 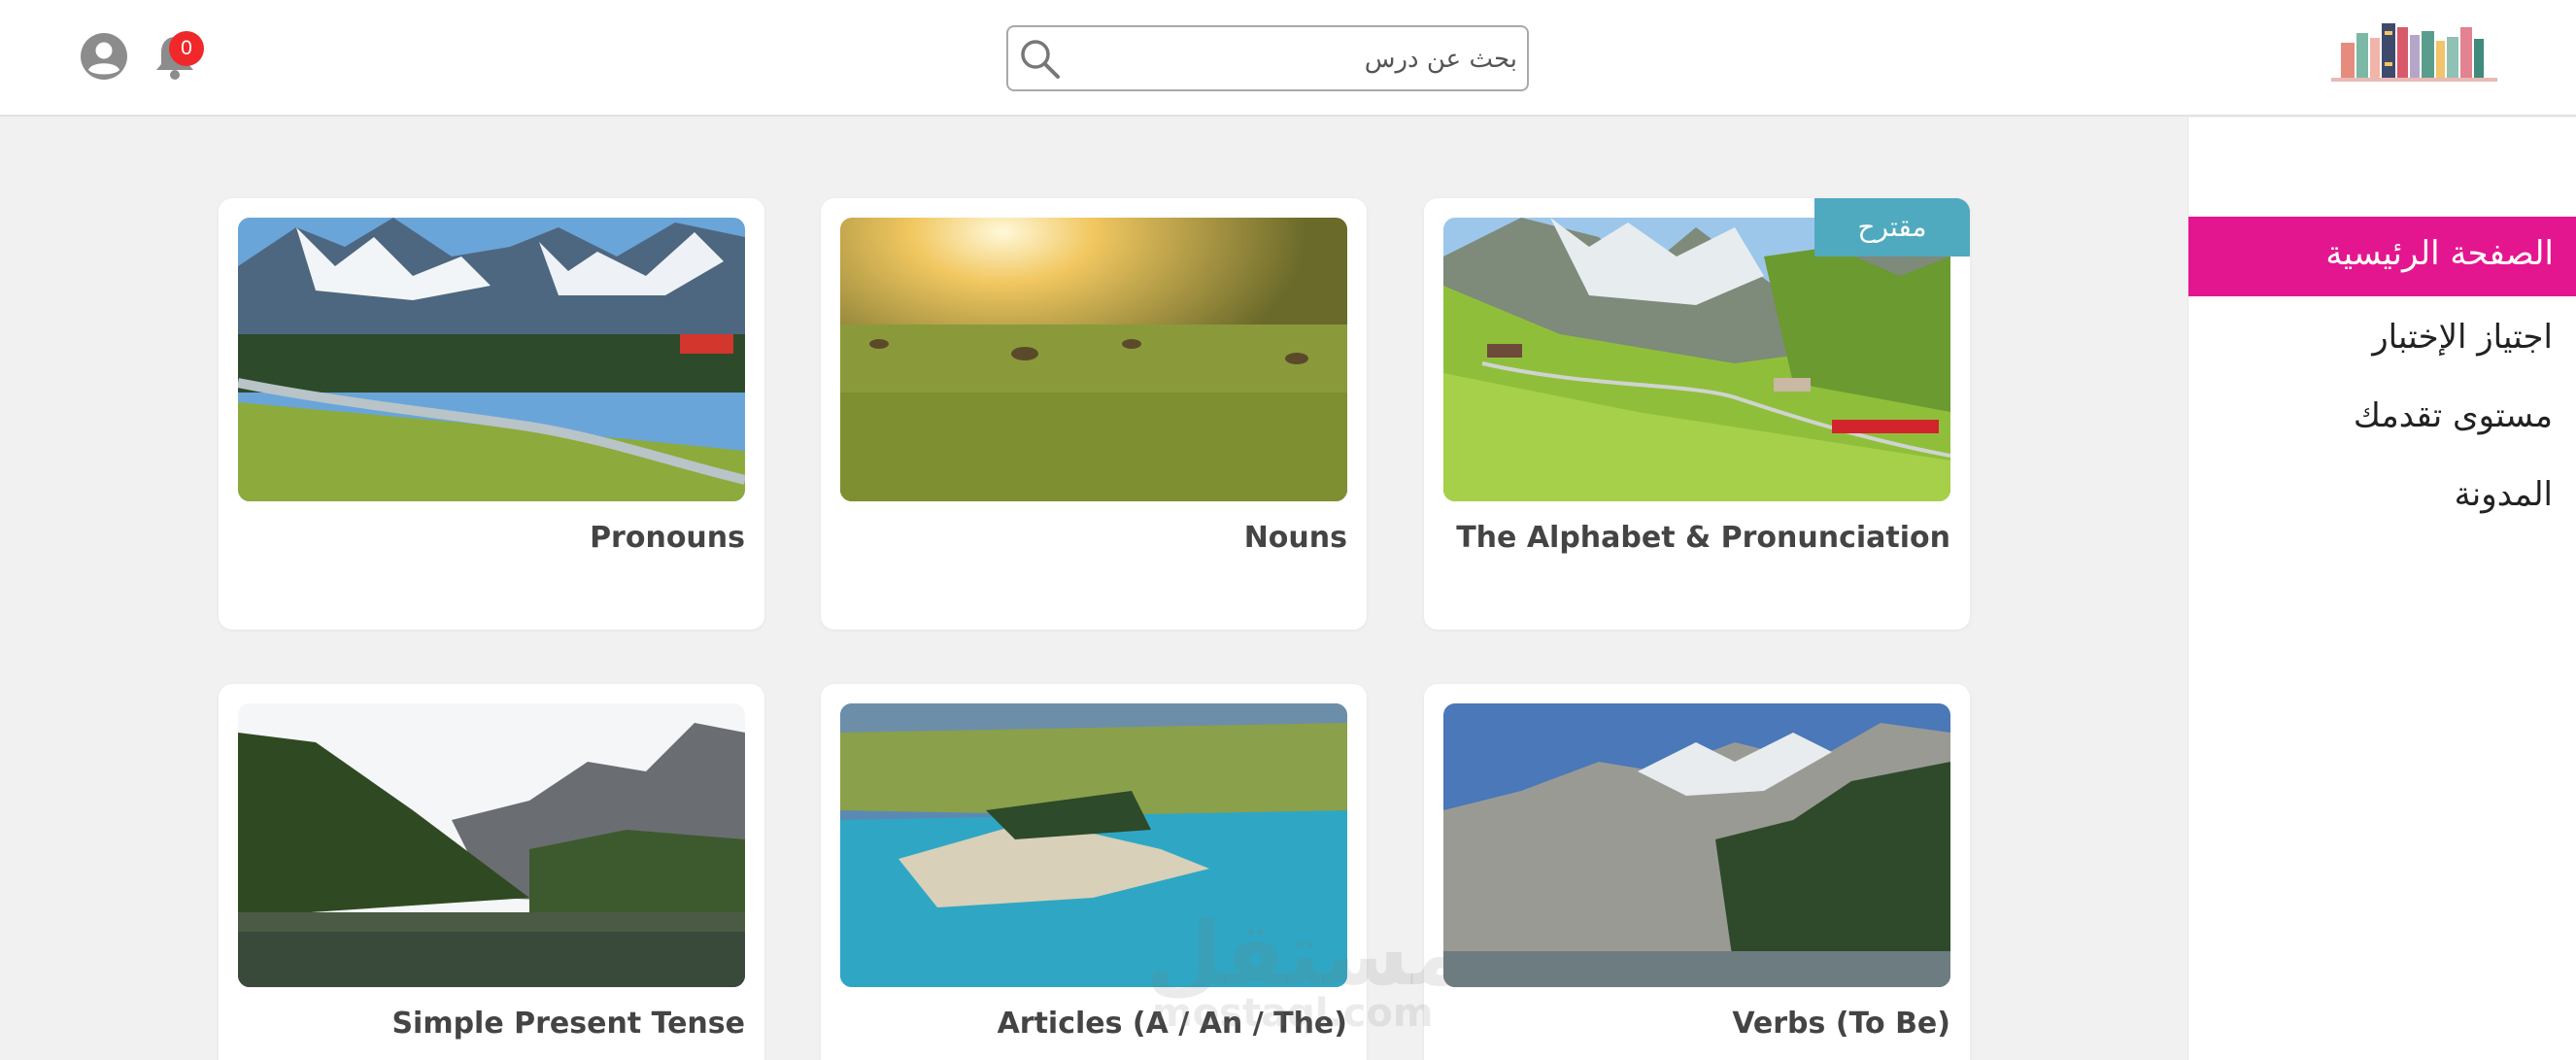 What do you see at coordinates (2439, 253) in the screenshot?
I see `sidebar-item-label: الصفحة الرئيسية` at bounding box center [2439, 253].